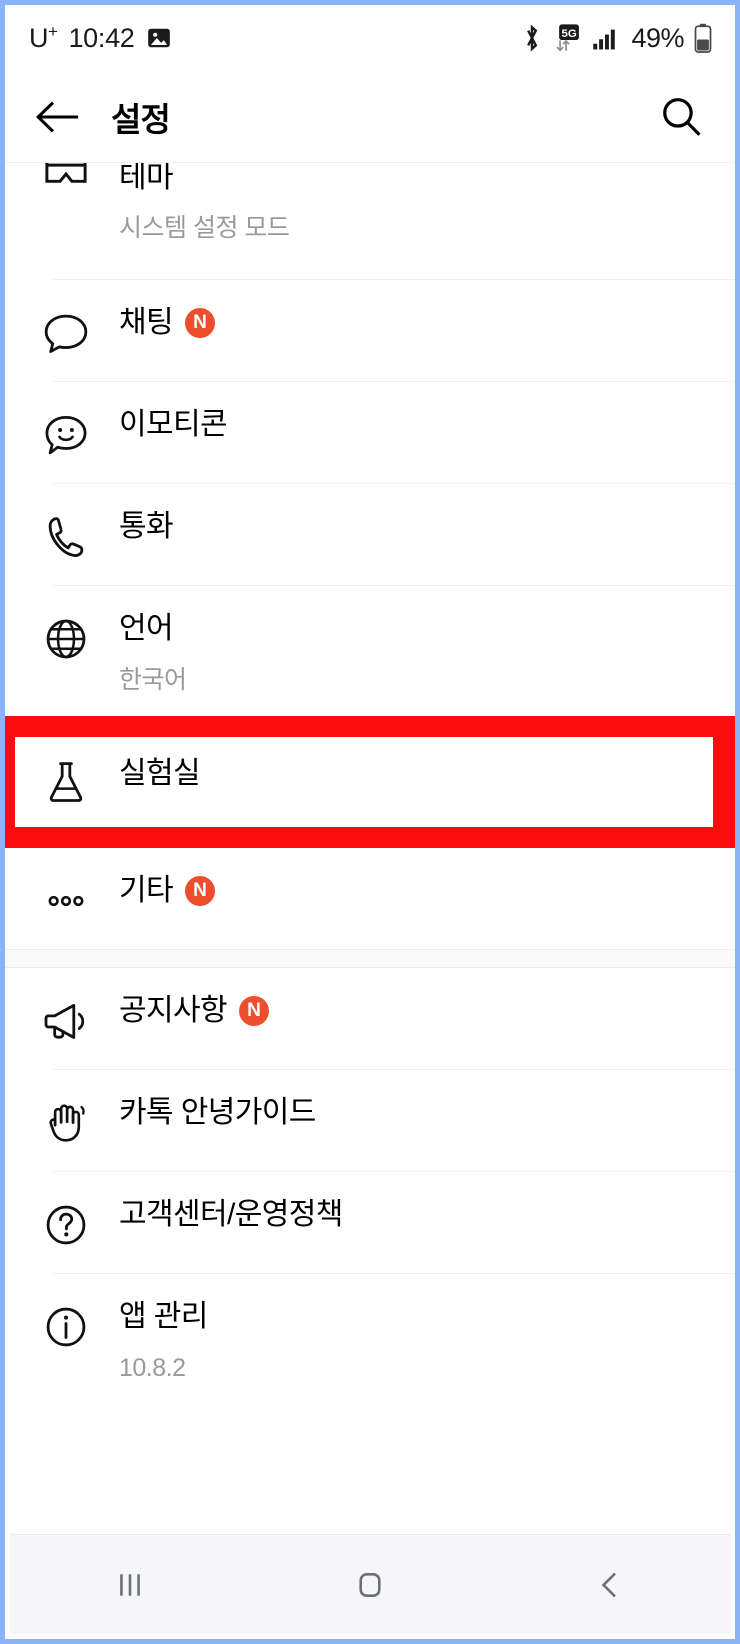  I want to click on list-item-emoticon: 이모티콘, so click(370, 432).